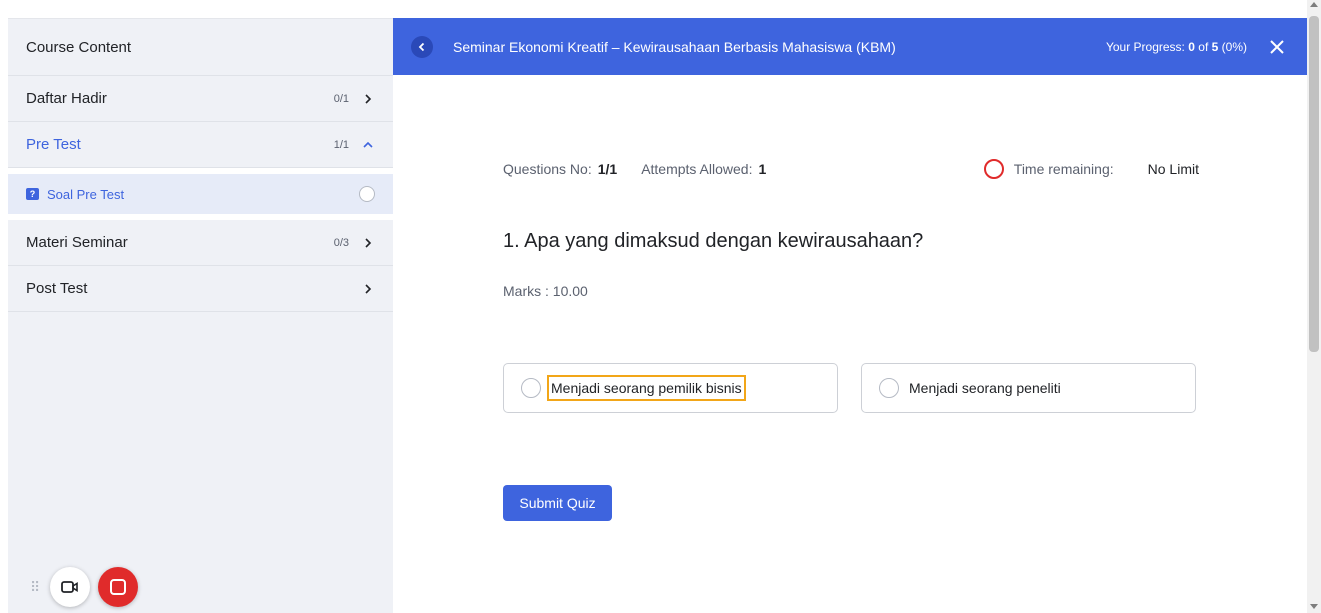 Image resolution: width=1321 pixels, height=613 pixels. What do you see at coordinates (86, 194) in the screenshot?
I see `lesson-item-label: Soal Pre Test` at bounding box center [86, 194].